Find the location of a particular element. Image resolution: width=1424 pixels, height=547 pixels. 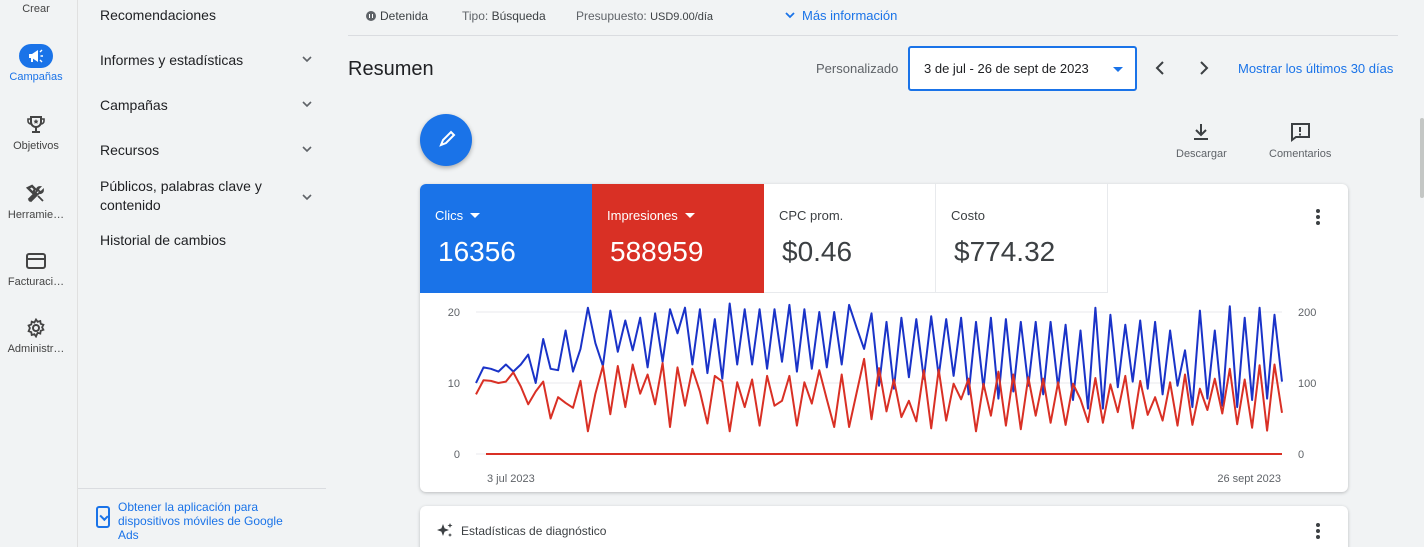

left-axis-tick-label: 10 is located at coordinates (454, 384).